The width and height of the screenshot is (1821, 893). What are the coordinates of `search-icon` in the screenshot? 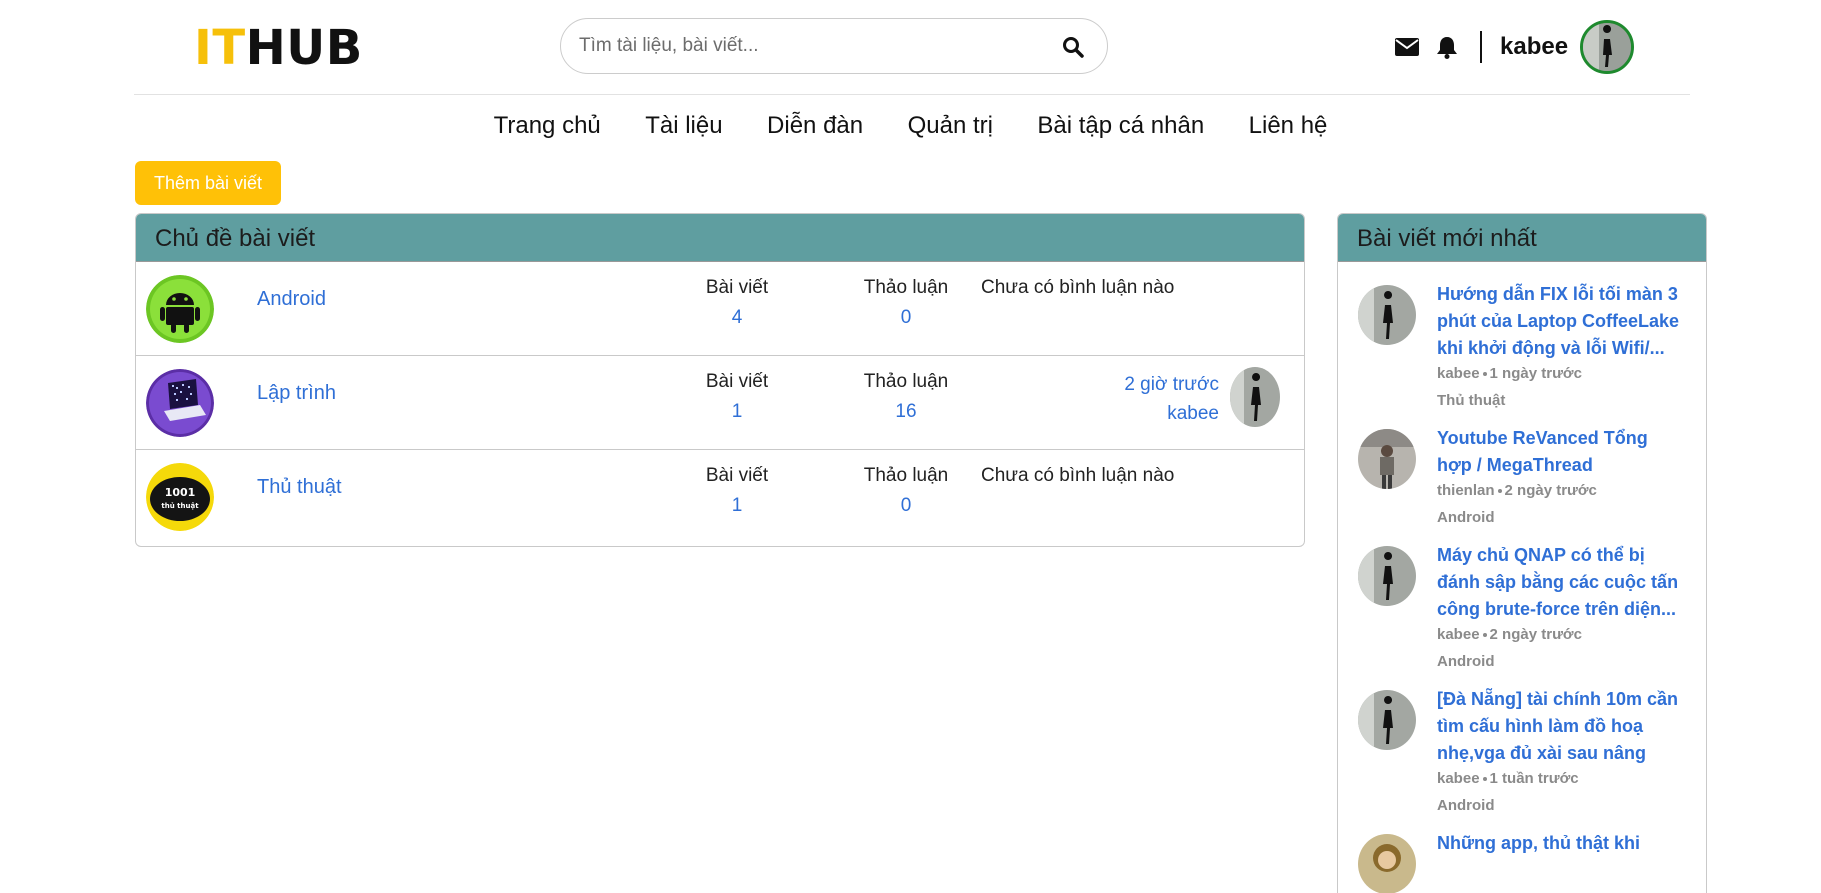 It's located at (1073, 47).